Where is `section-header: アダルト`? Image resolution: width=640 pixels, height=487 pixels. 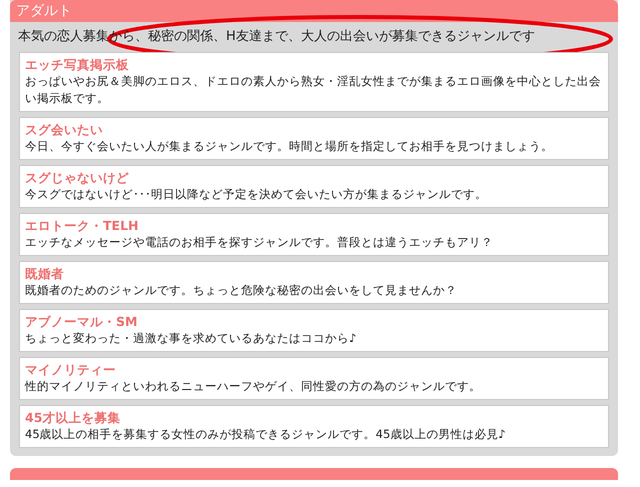
section-header: アダルト is located at coordinates (314, 11).